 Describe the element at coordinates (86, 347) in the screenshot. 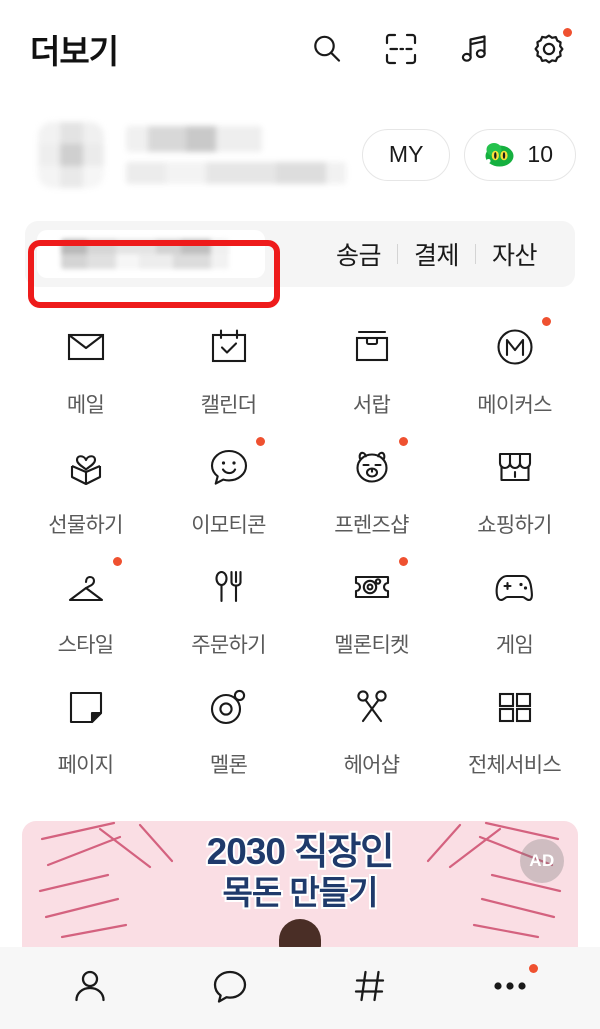

I see `envelope-icon` at that location.